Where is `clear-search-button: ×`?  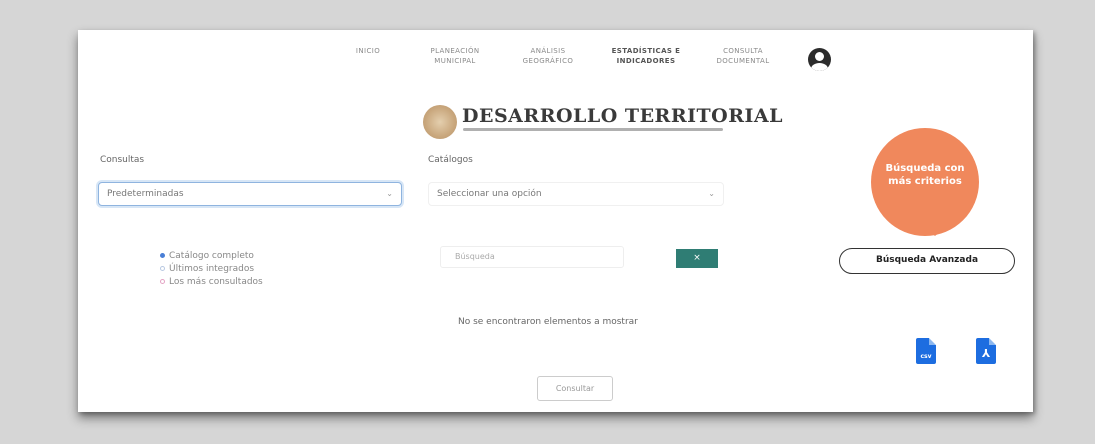
clear-search-button: × is located at coordinates (697, 258).